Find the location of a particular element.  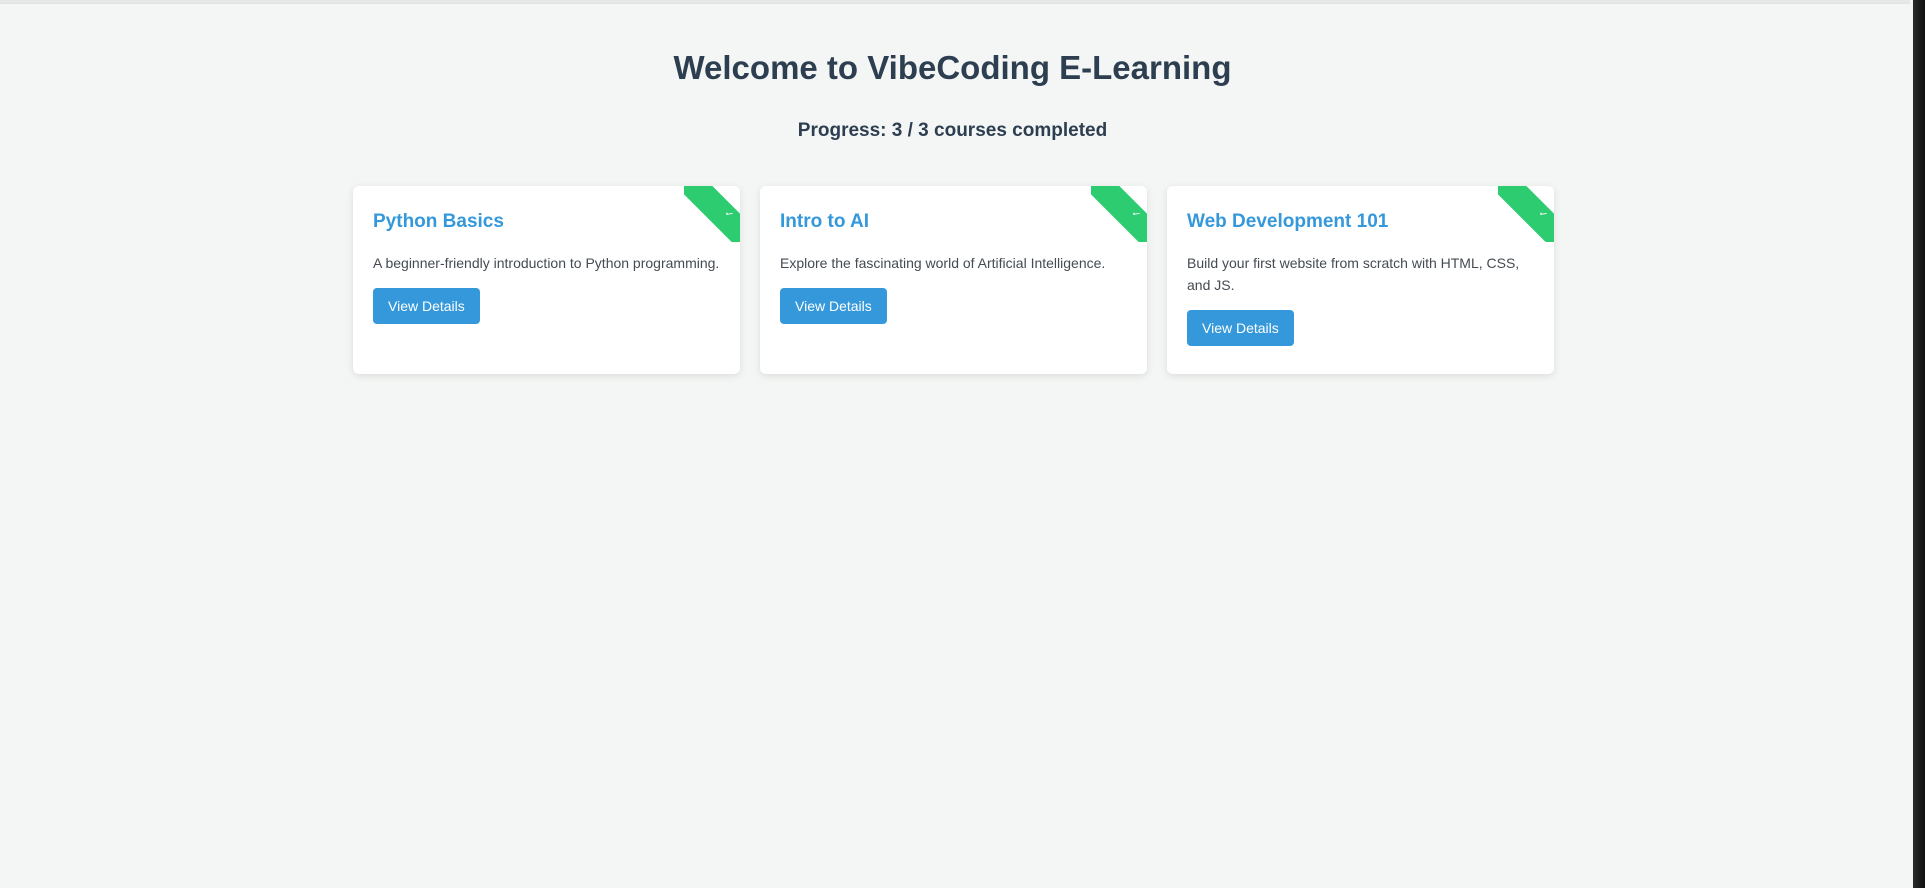

page-title: Welcome to VibeCoding E-Learning is located at coordinates (952, 67).